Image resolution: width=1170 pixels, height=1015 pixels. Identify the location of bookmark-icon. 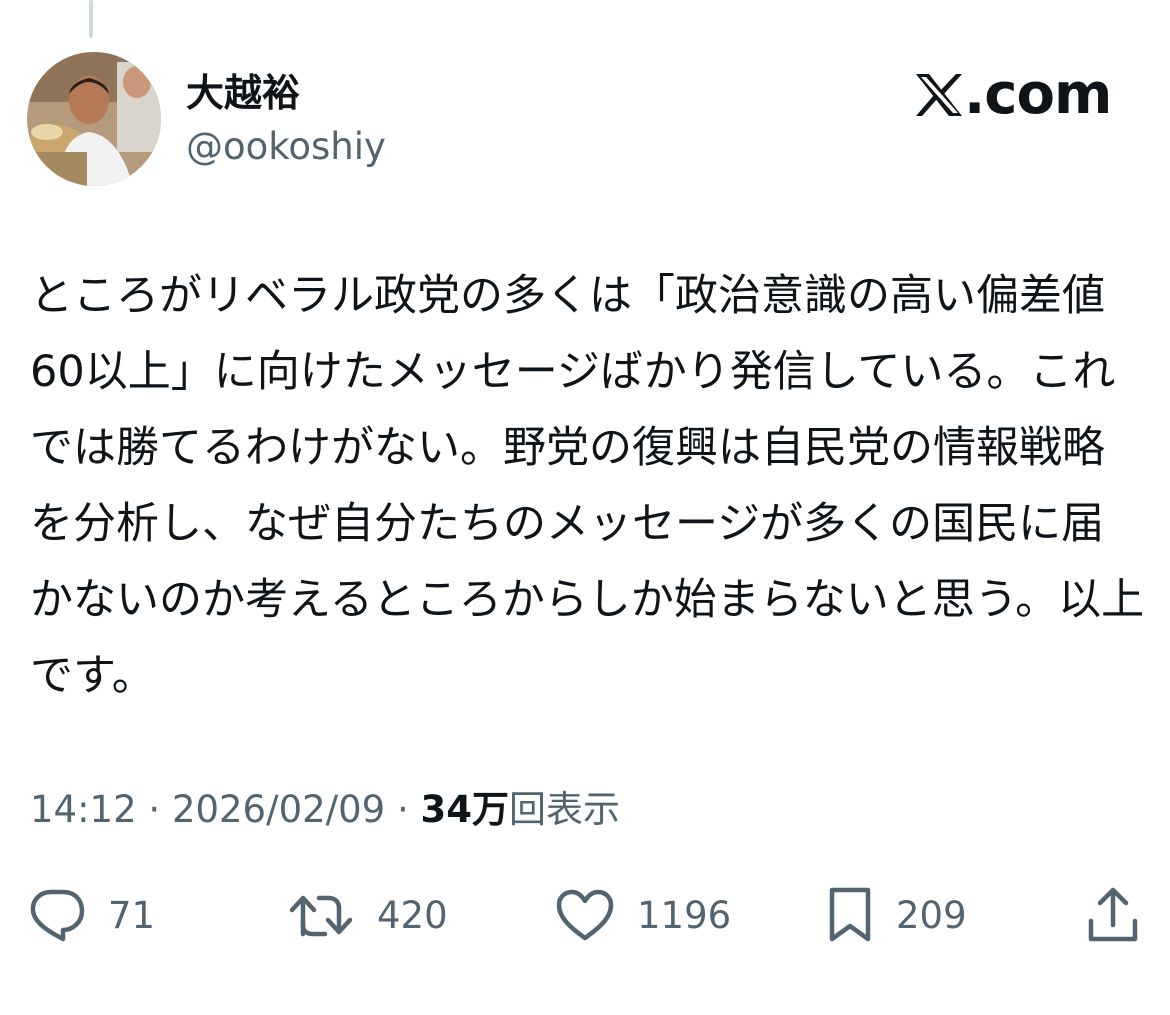
(850, 914).